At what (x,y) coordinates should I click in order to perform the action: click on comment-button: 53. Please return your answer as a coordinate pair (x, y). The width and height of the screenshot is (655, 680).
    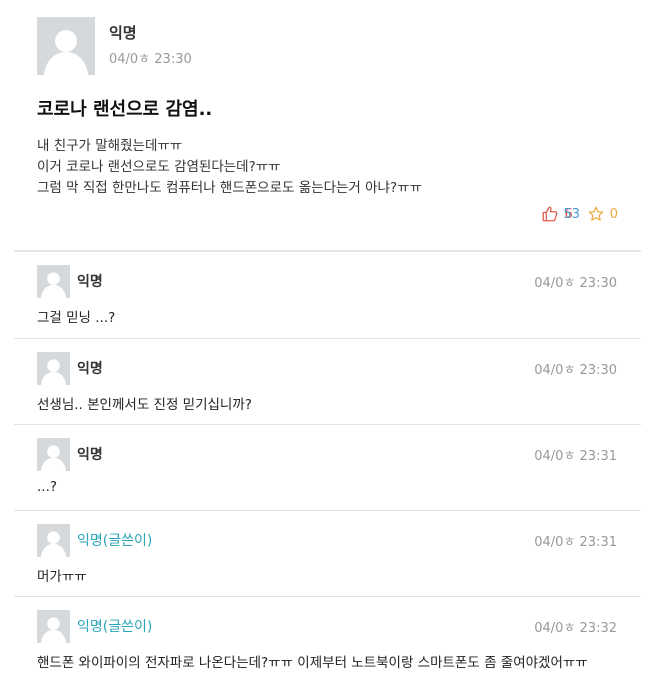
    Looking at the image, I should click on (567, 214).